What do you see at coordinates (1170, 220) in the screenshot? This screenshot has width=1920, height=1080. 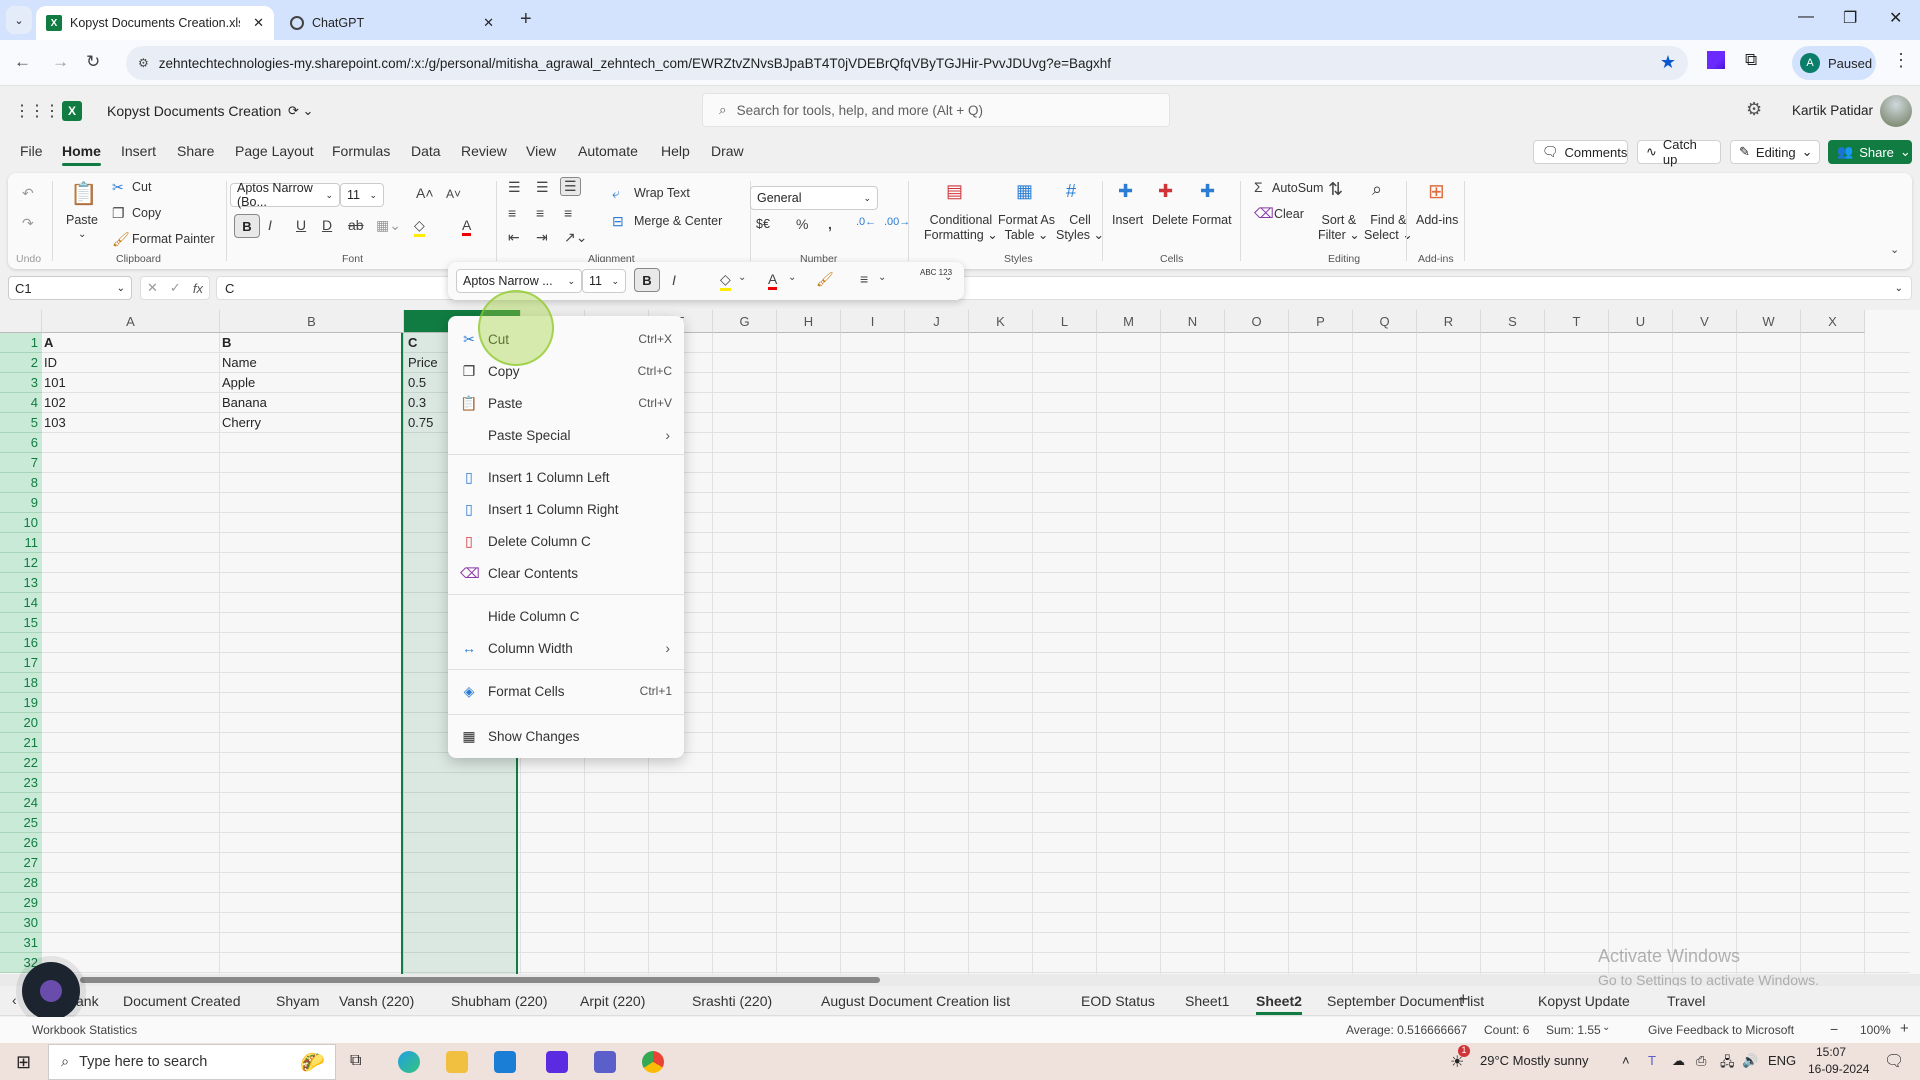 I see `delete-cells-button: Delete` at bounding box center [1170, 220].